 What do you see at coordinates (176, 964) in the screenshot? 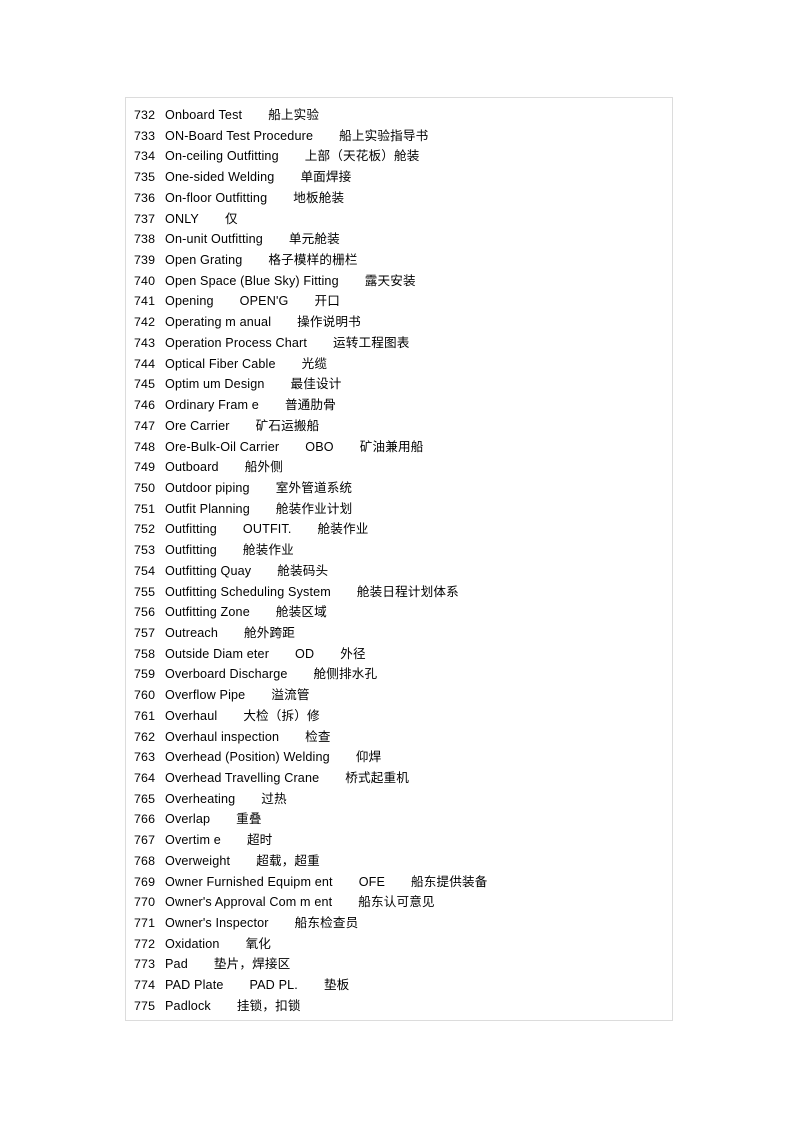
I see `glossary-term-english: Pad` at bounding box center [176, 964].